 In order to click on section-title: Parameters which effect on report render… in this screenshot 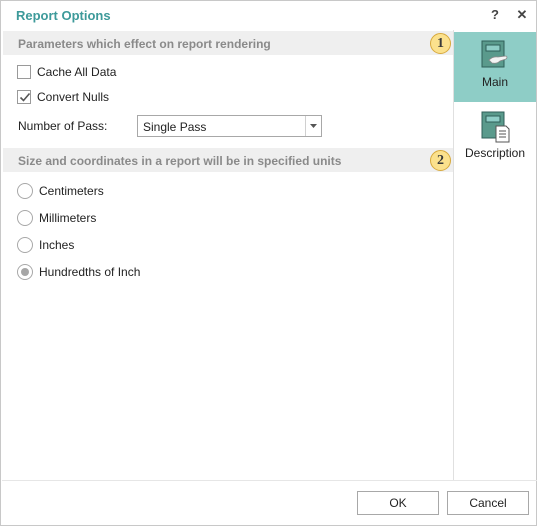, I will do `click(144, 44)`.